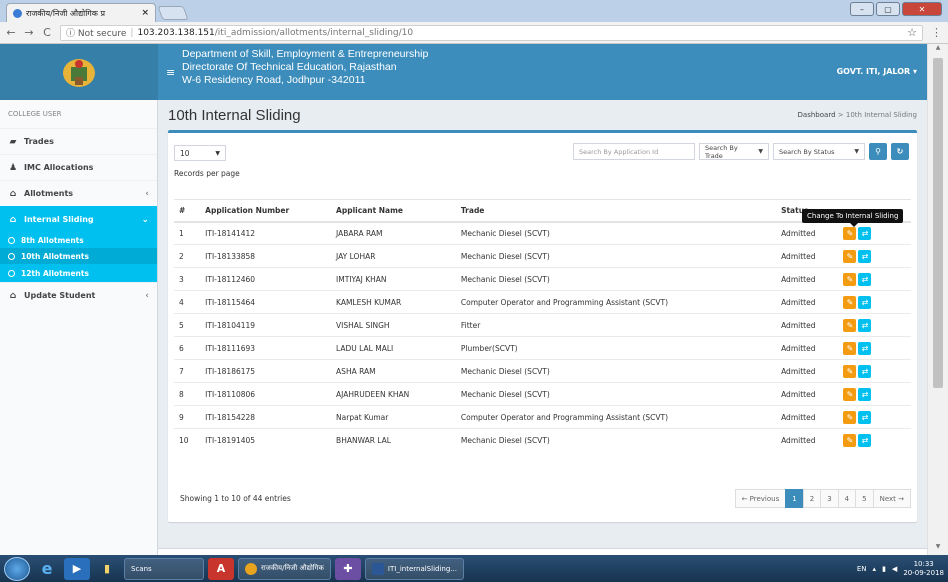  What do you see at coordinates (78, 256) in the screenshot?
I see `sidebar-subitem-10th-allotments: 10th Allotments` at bounding box center [78, 256].